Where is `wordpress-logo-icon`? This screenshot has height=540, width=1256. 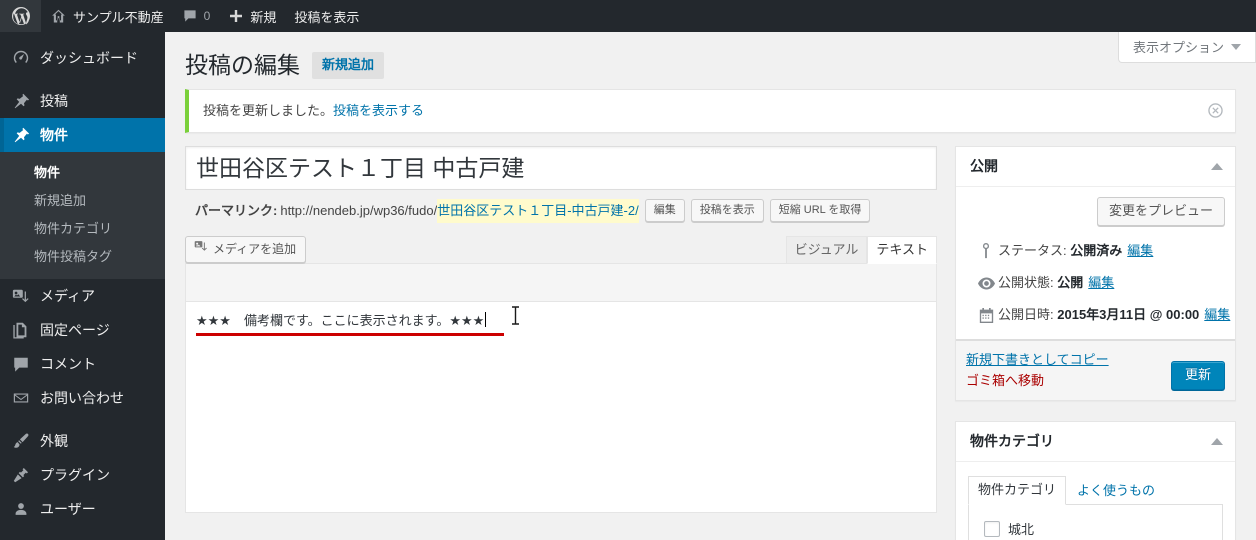 wordpress-logo-icon is located at coordinates (21, 16).